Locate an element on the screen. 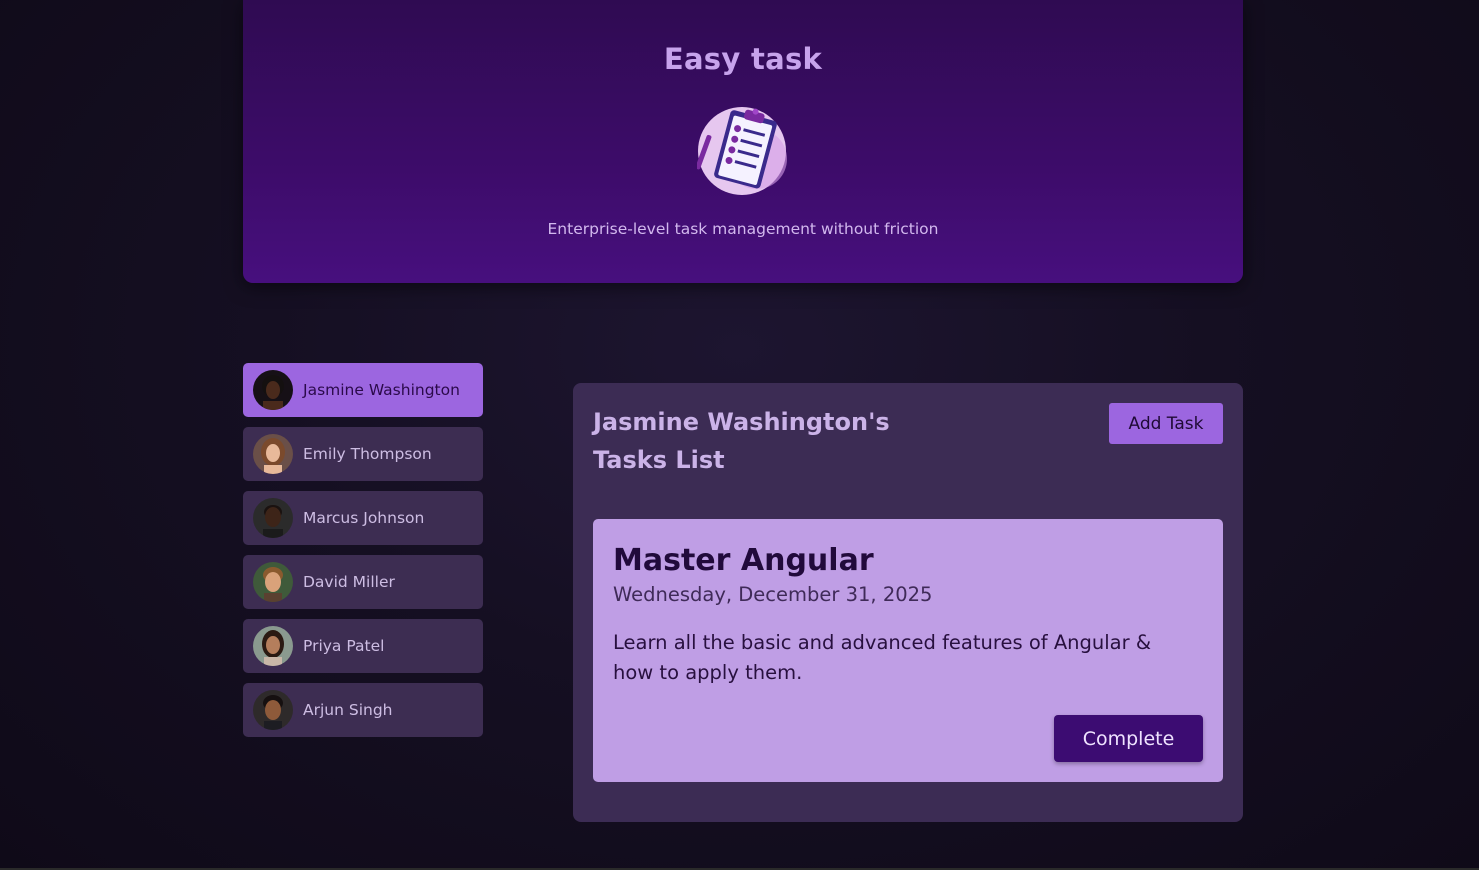  user-item-arjun-singh: Arjun Singh is located at coordinates (363, 710).